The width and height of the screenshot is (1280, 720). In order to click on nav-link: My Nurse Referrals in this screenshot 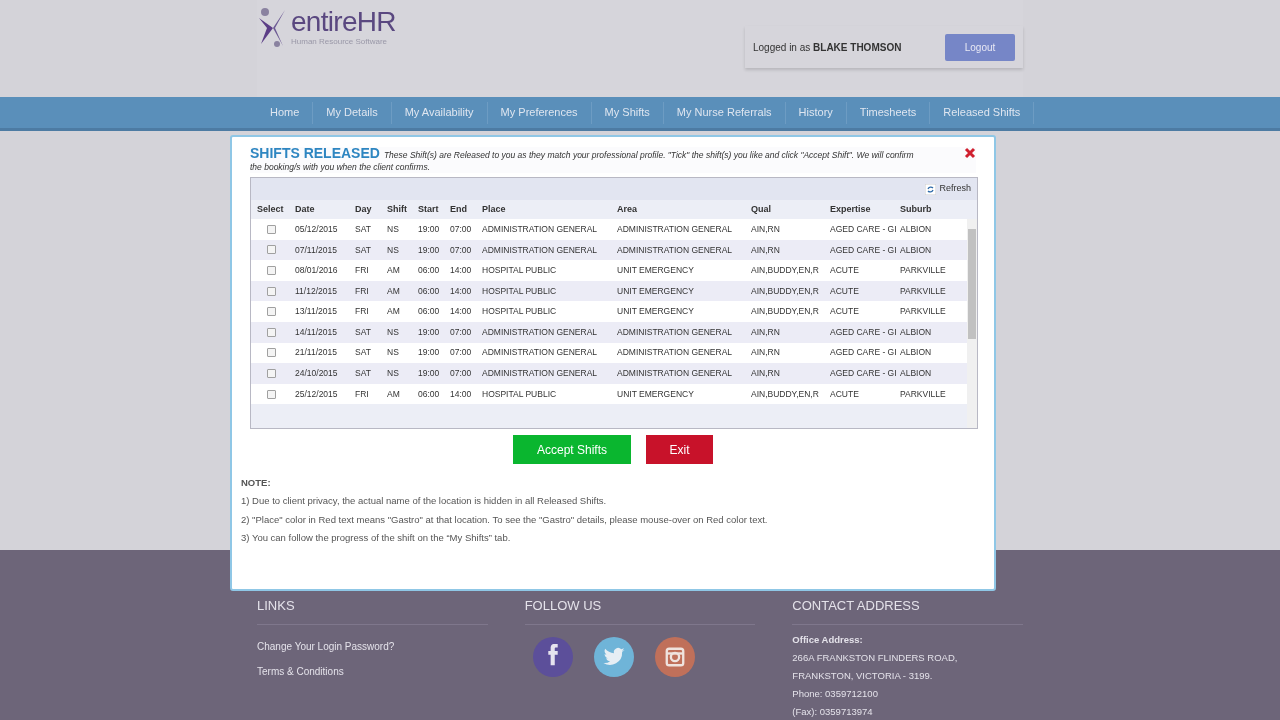, I will do `click(724, 112)`.